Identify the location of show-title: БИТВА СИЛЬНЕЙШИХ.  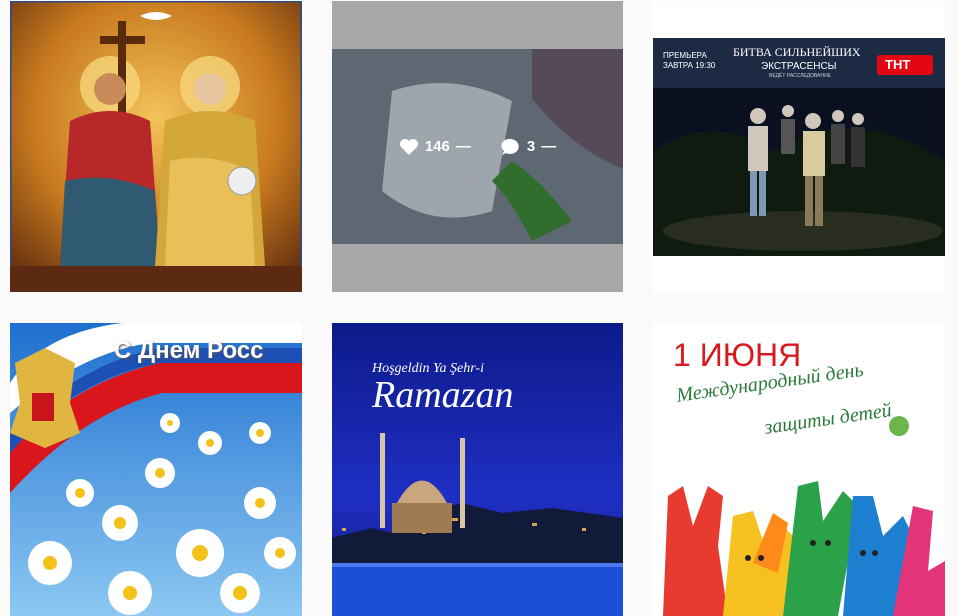
(797, 52).